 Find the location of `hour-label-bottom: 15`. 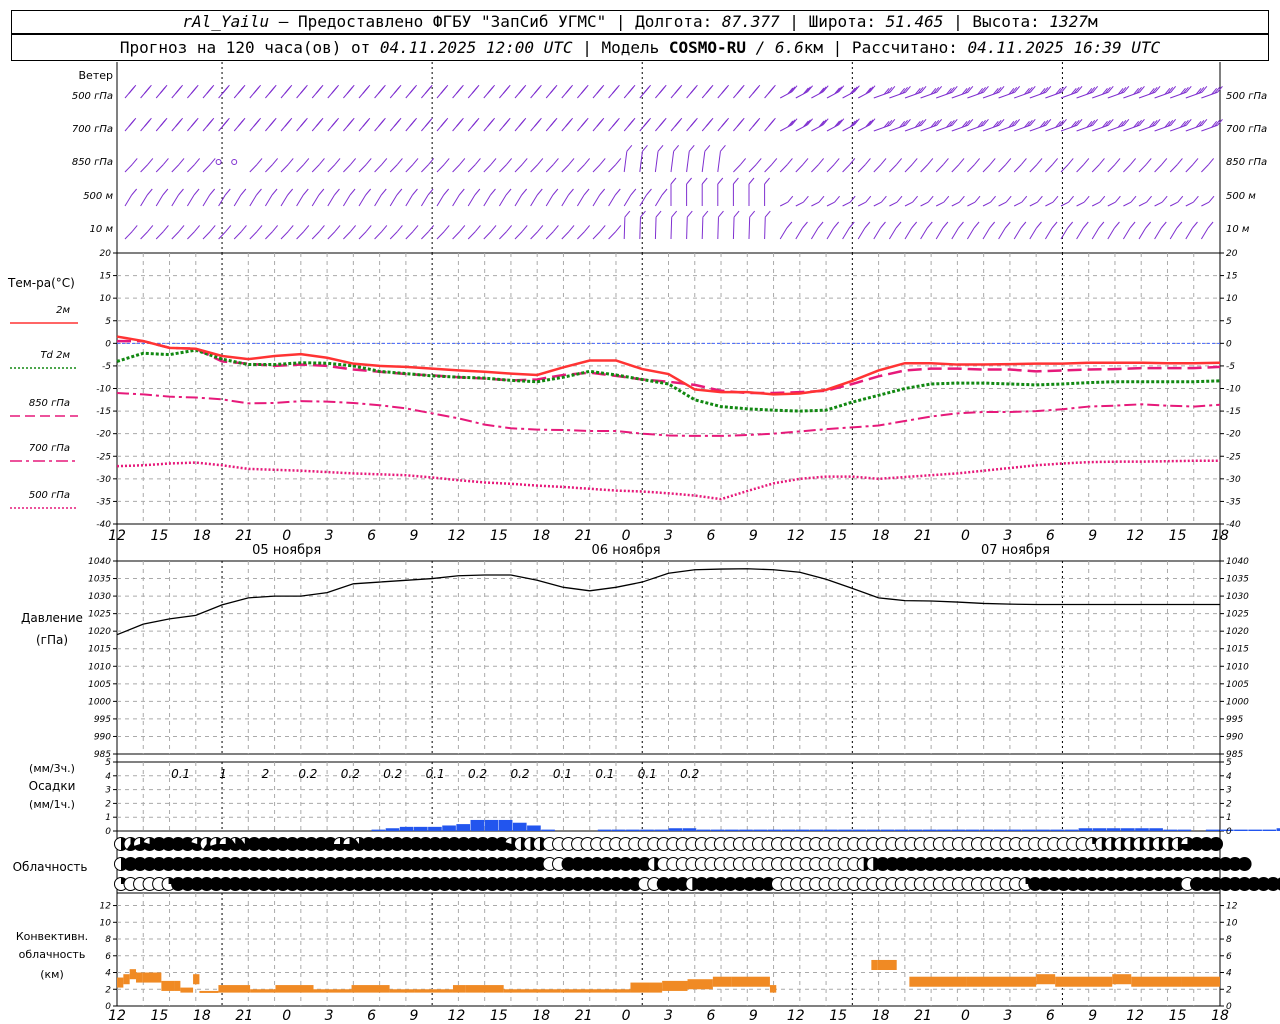

hour-label-bottom: 15 is located at coordinates (1178, 1016).